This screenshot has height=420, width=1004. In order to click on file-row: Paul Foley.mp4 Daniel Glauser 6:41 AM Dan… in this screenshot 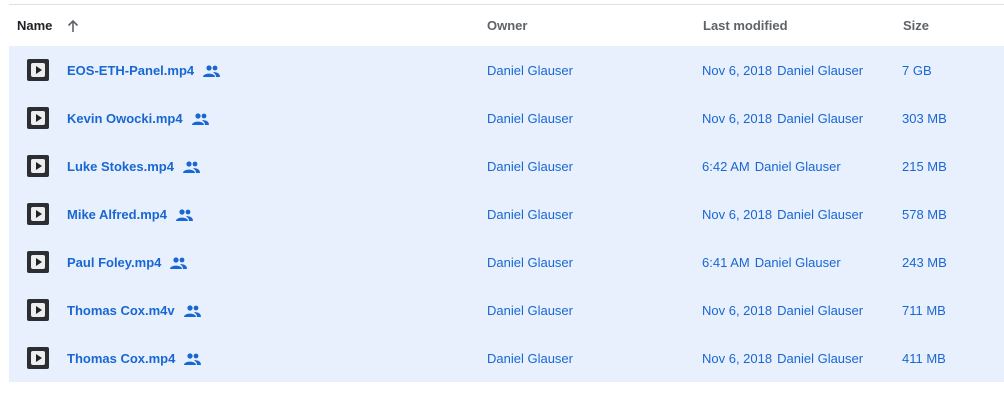, I will do `click(506, 262)`.